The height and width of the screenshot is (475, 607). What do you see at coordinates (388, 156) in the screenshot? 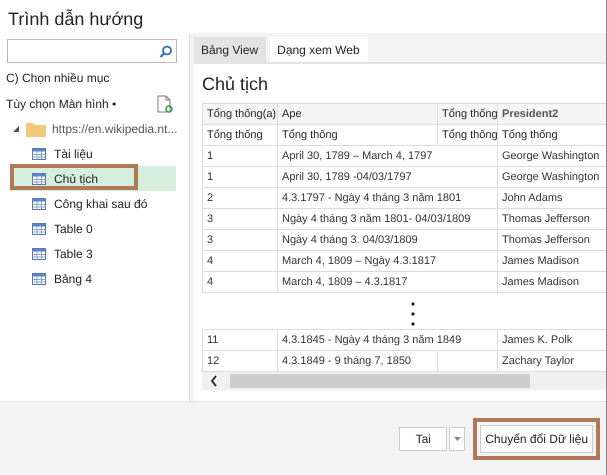
I see `table-cell: April 30, 1789 – March 4, 1797` at bounding box center [388, 156].